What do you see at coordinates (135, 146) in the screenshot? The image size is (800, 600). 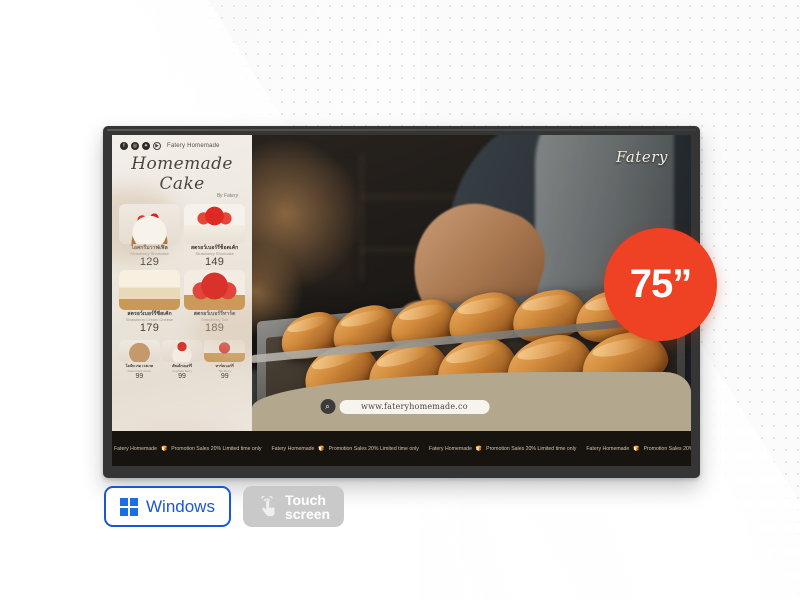 I see `instagram-icon: ◎` at bounding box center [135, 146].